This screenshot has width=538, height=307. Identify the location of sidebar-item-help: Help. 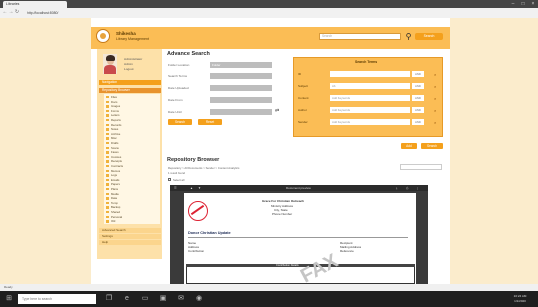
(130, 242).